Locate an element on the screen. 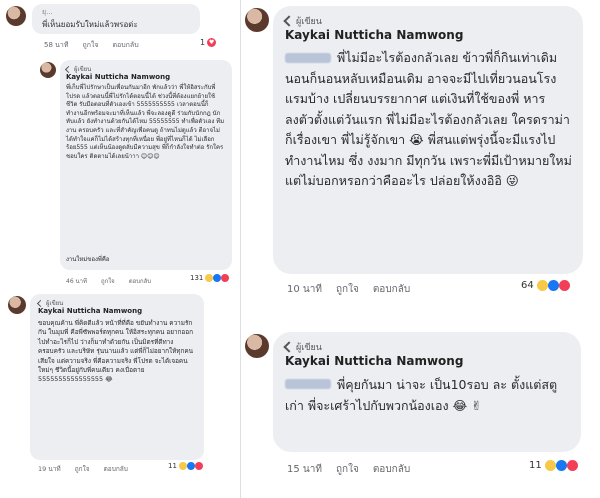  comment-actions: 58 นาที ถูกใจ ตอบกลับ is located at coordinates (98, 45).